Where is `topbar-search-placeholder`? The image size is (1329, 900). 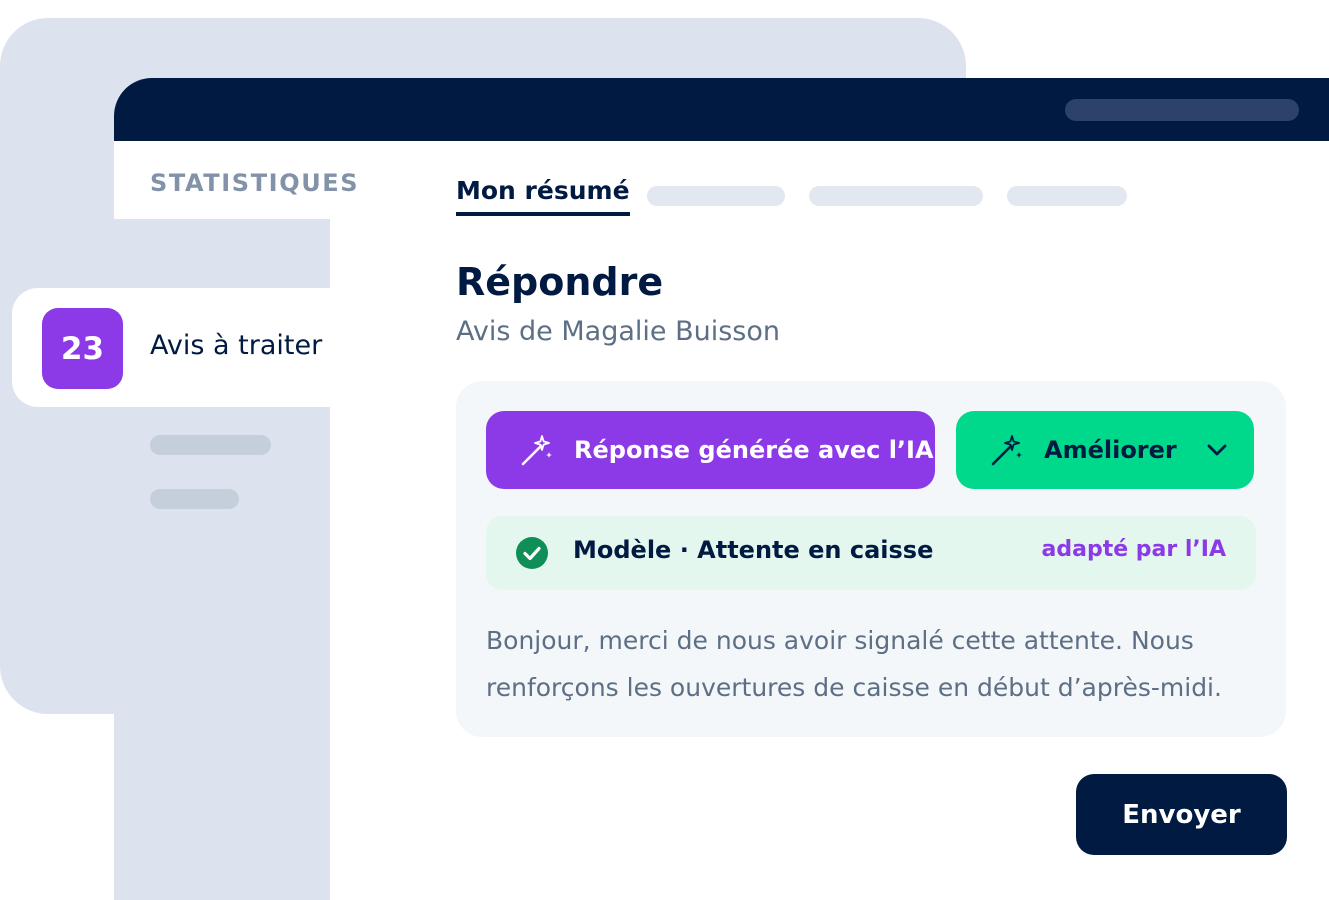 topbar-search-placeholder is located at coordinates (1182, 110).